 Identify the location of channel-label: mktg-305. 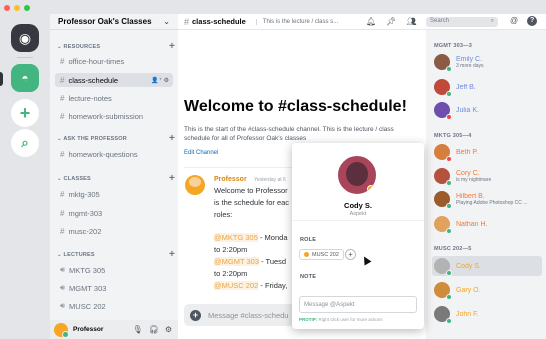
(84, 194).